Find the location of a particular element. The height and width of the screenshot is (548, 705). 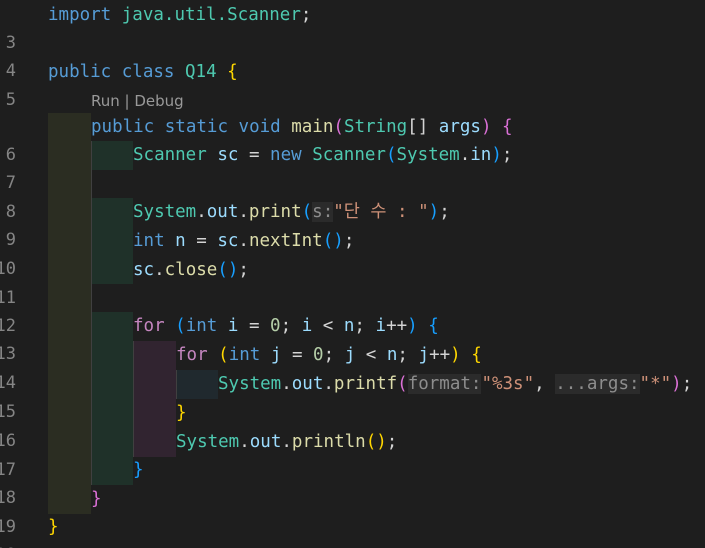

code-line: 9 System.out.print(s:"단 수 : "); is located at coordinates (352, 224).